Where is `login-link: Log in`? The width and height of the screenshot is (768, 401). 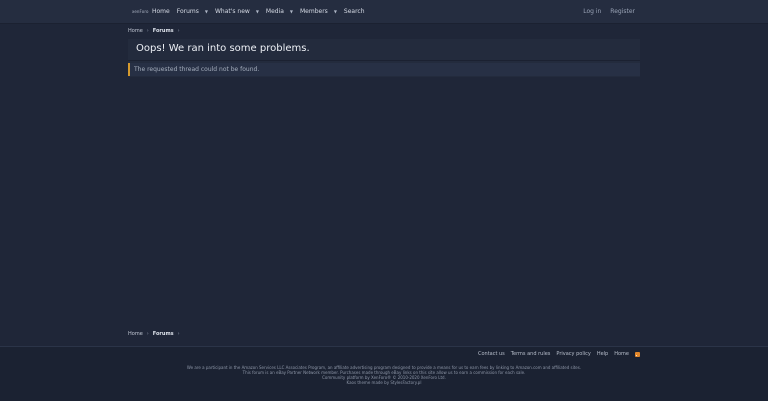
login-link: Log in is located at coordinates (592, 11).